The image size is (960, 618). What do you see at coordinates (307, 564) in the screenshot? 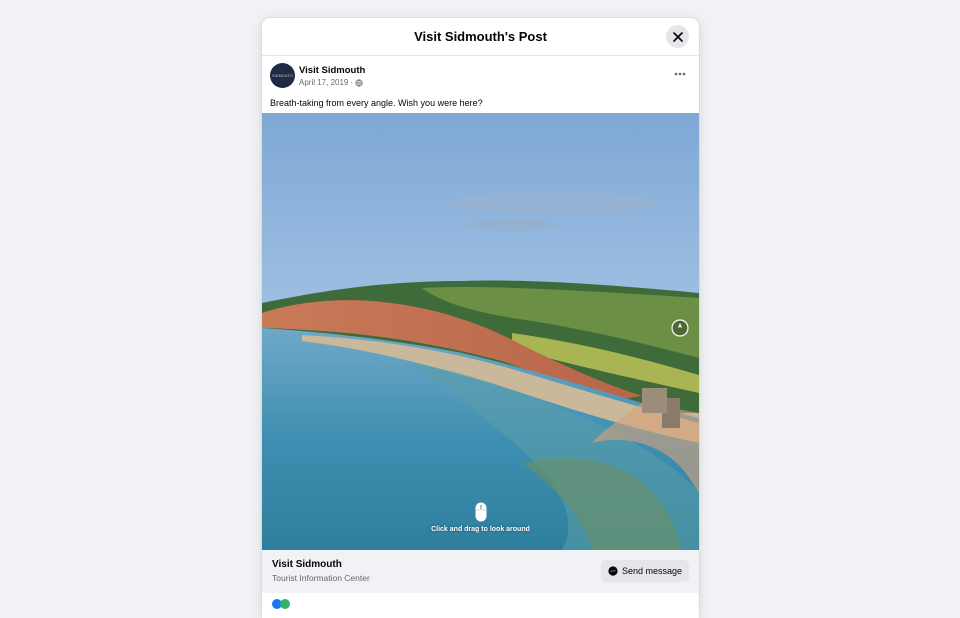
I see `page-name: Visit Sidmouth` at bounding box center [307, 564].